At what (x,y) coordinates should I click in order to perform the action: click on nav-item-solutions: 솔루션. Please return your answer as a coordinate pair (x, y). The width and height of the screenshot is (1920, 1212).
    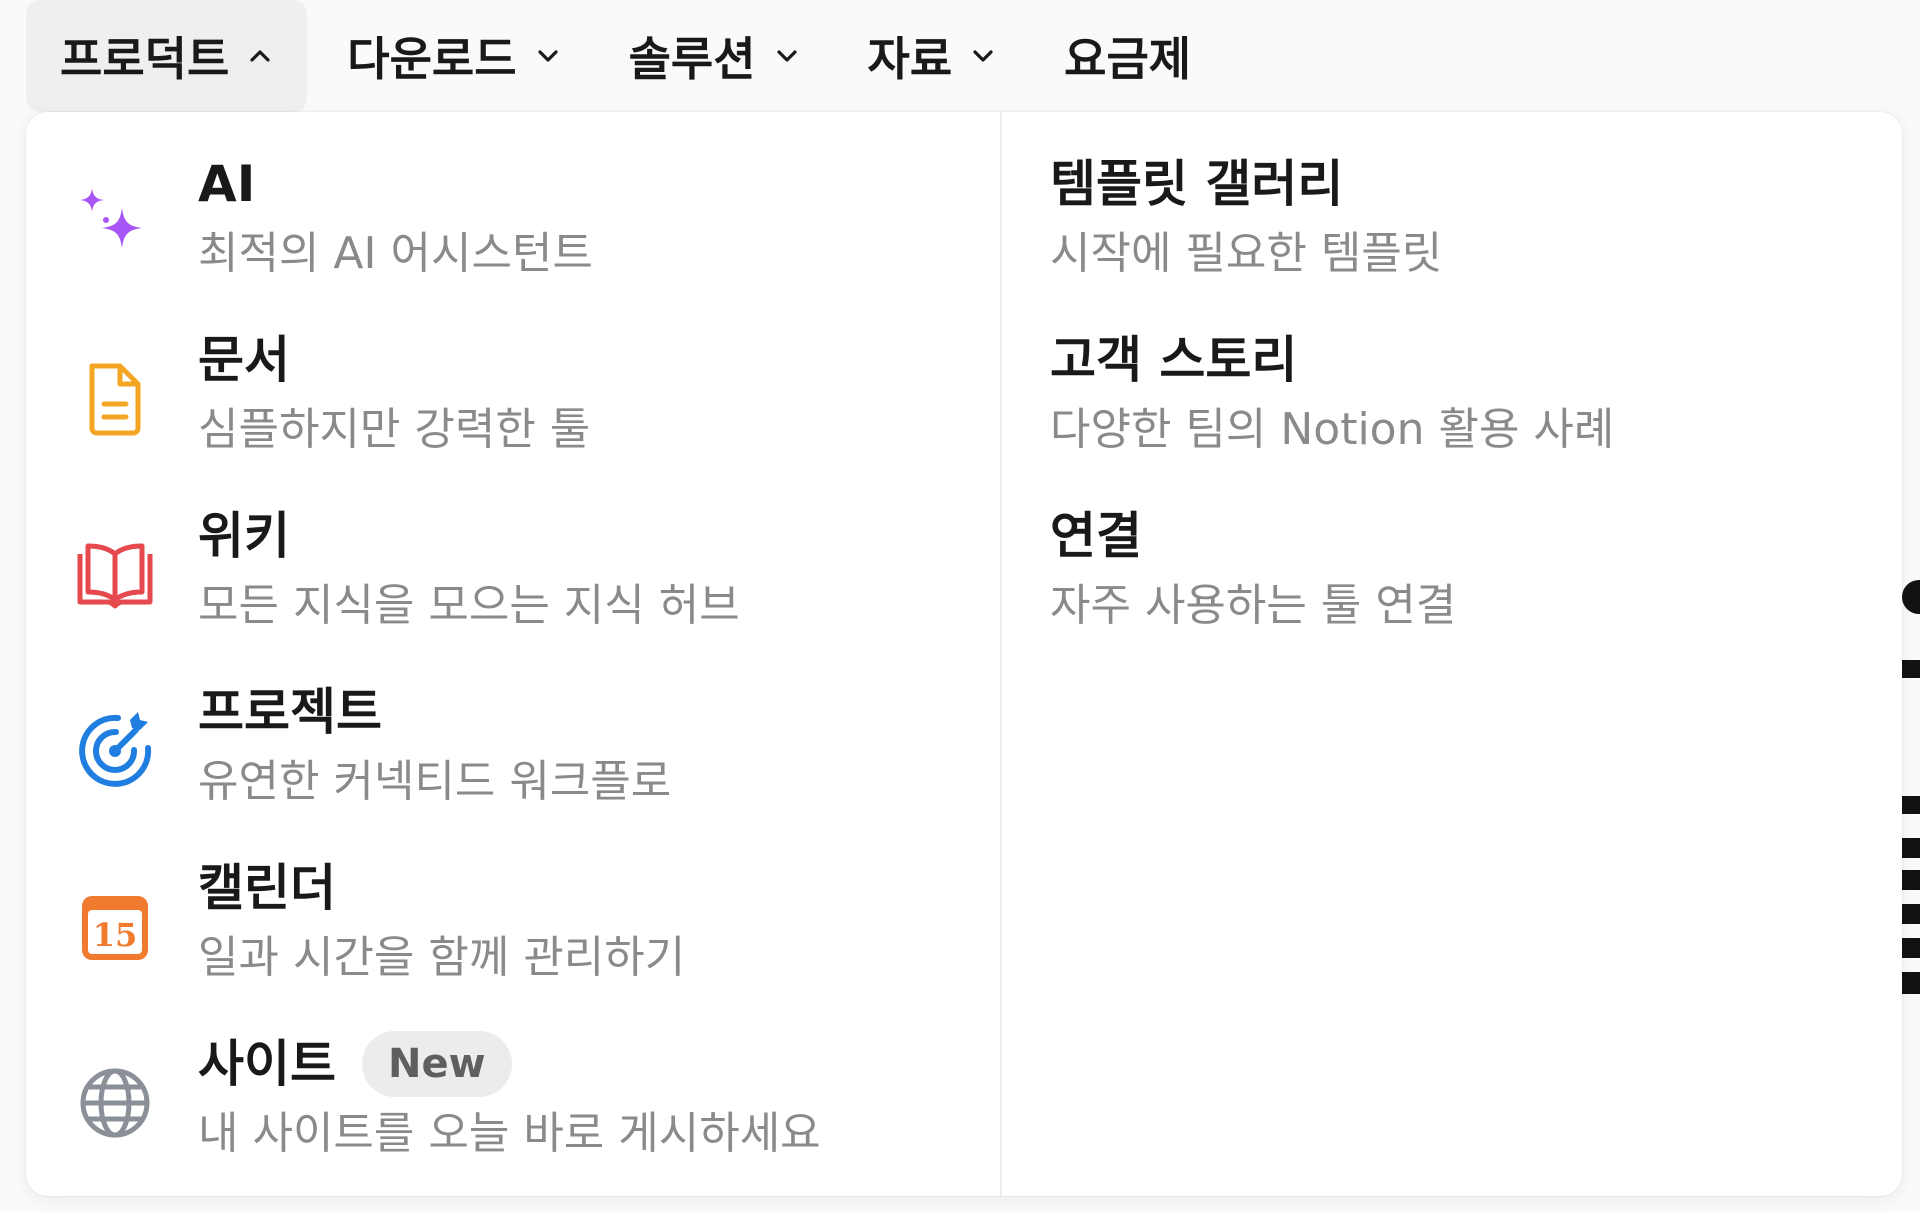
    Looking at the image, I should click on (714, 56).